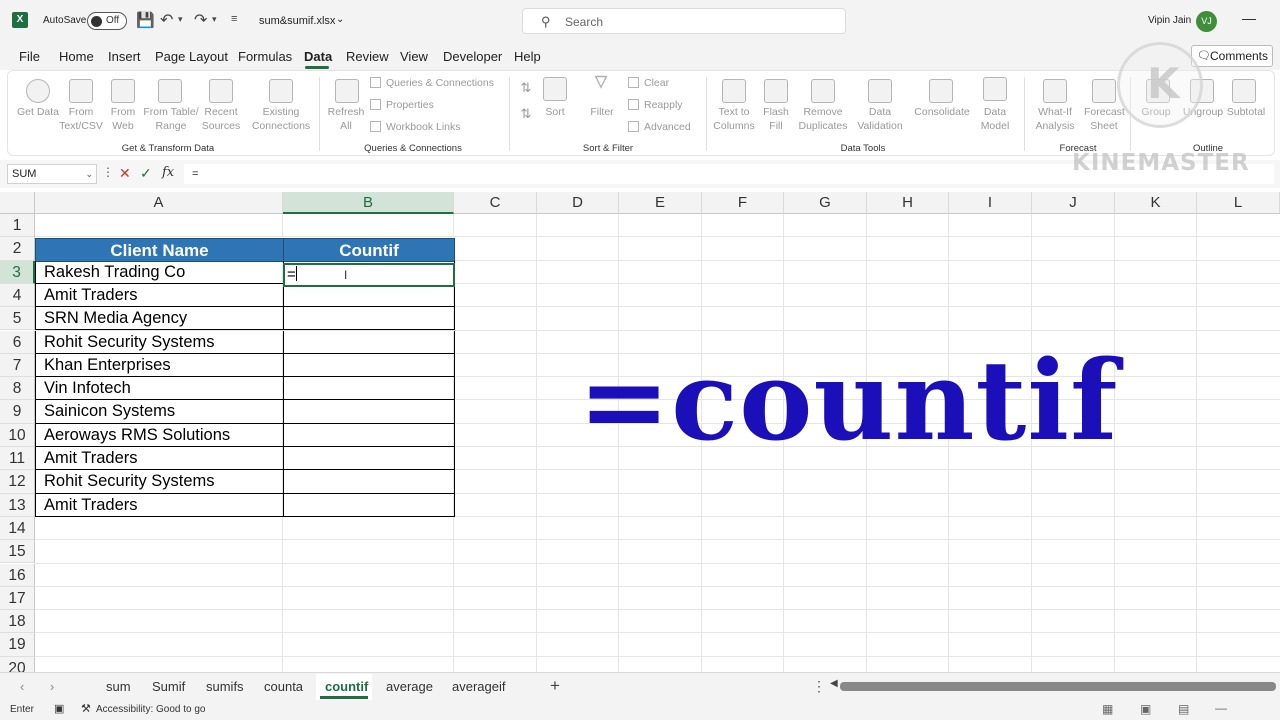  Describe the element at coordinates (168, 686) in the screenshot. I see `sheet-tab-sumif: Sumif` at that location.